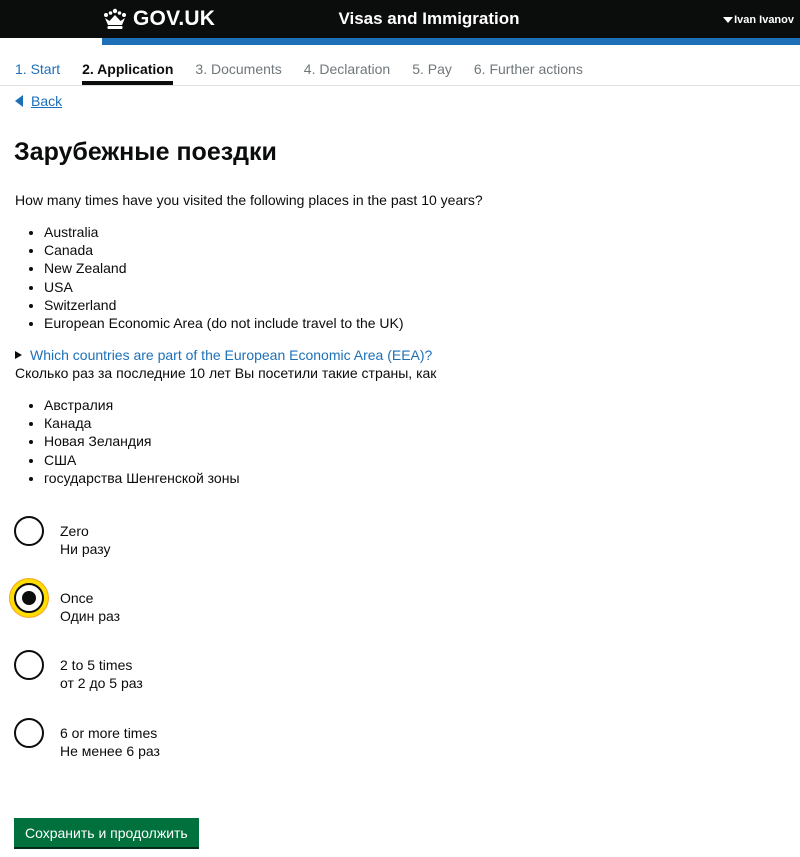 The height and width of the screenshot is (857, 800). What do you see at coordinates (432, 69) in the screenshot?
I see `step-pay: 5. Pay` at bounding box center [432, 69].